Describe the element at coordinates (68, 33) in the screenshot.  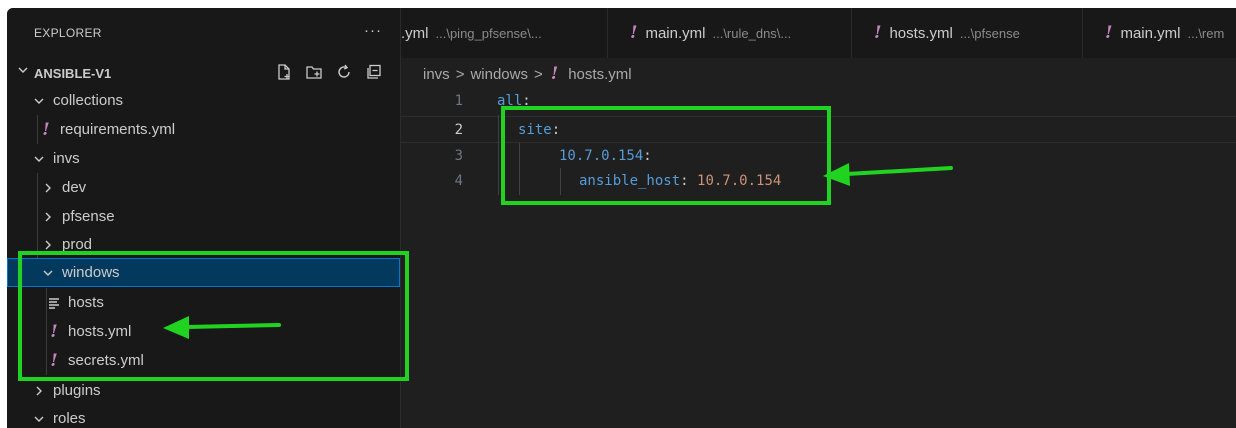
I see `explorer-title: EXPLORER` at that location.